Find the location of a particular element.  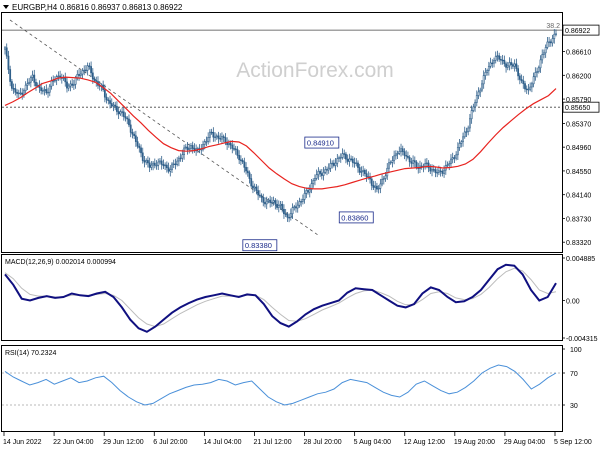

rsi-title: RSI(14) 70.2324 is located at coordinates (30, 353).